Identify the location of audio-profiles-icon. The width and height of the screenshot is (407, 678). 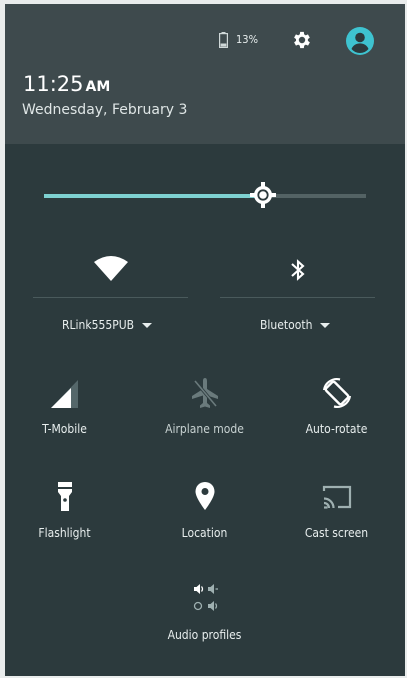
(205, 597).